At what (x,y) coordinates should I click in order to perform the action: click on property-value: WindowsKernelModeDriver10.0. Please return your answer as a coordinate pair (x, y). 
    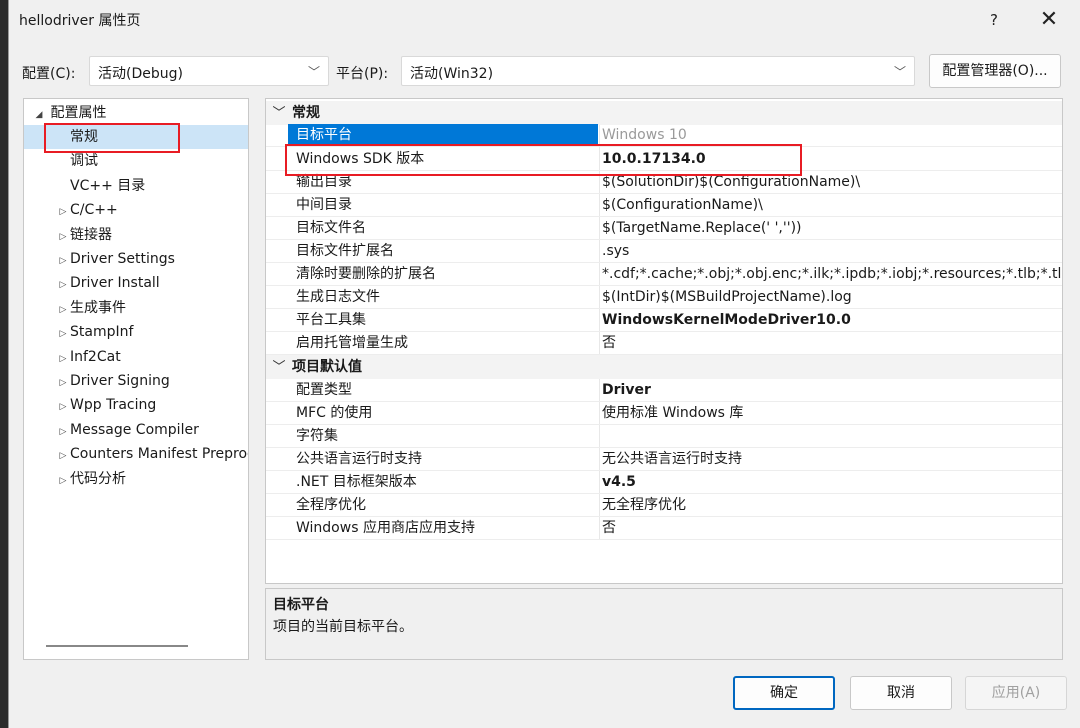
    Looking at the image, I should click on (832, 320).